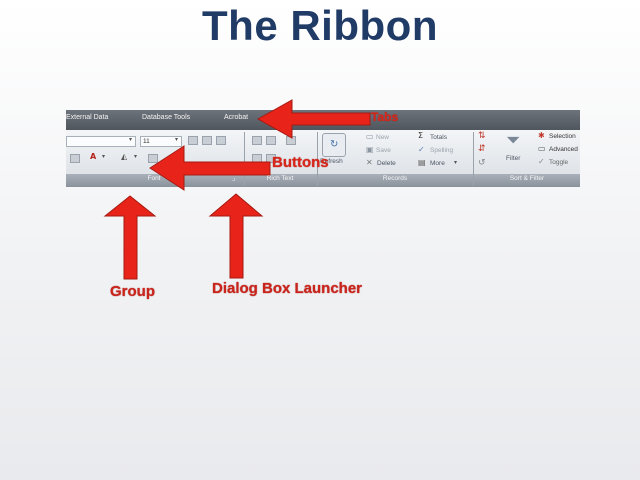 The width and height of the screenshot is (640, 480). What do you see at coordinates (314, 119) in the screenshot?
I see `tabs-arrow` at bounding box center [314, 119].